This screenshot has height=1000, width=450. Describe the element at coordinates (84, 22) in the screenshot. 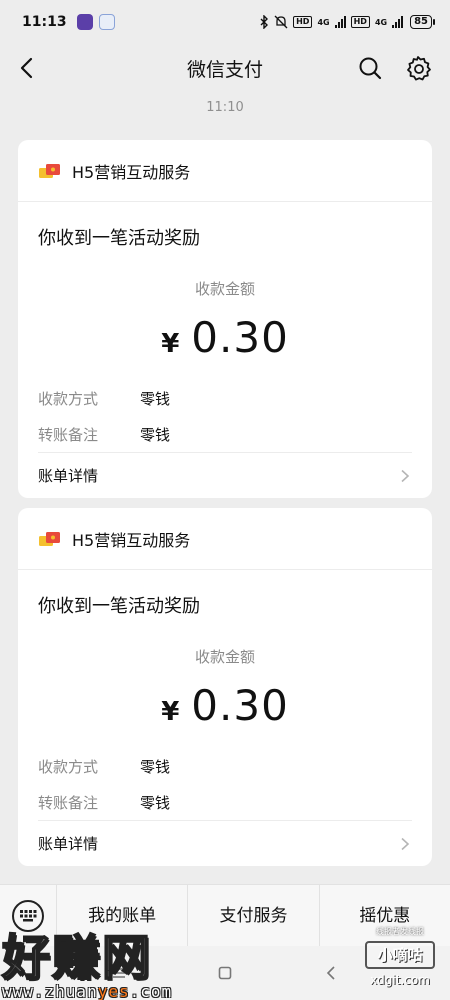

I see `app-notification-icon` at that location.